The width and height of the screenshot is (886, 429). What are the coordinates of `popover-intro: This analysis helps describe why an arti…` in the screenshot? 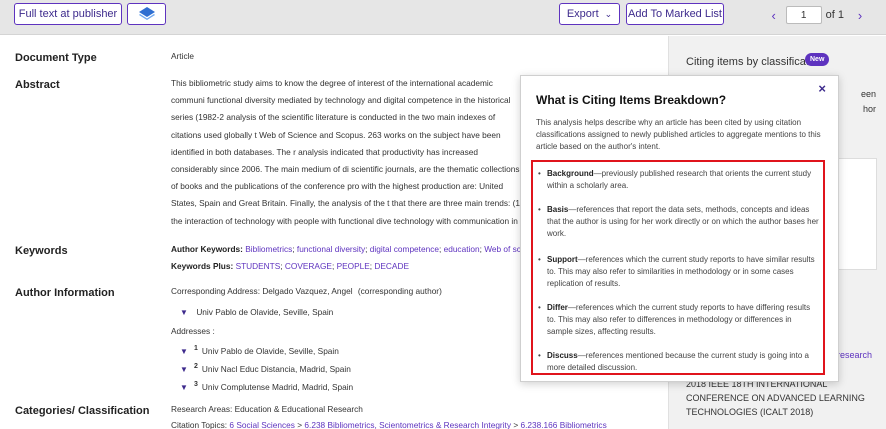 It's located at (678, 134).